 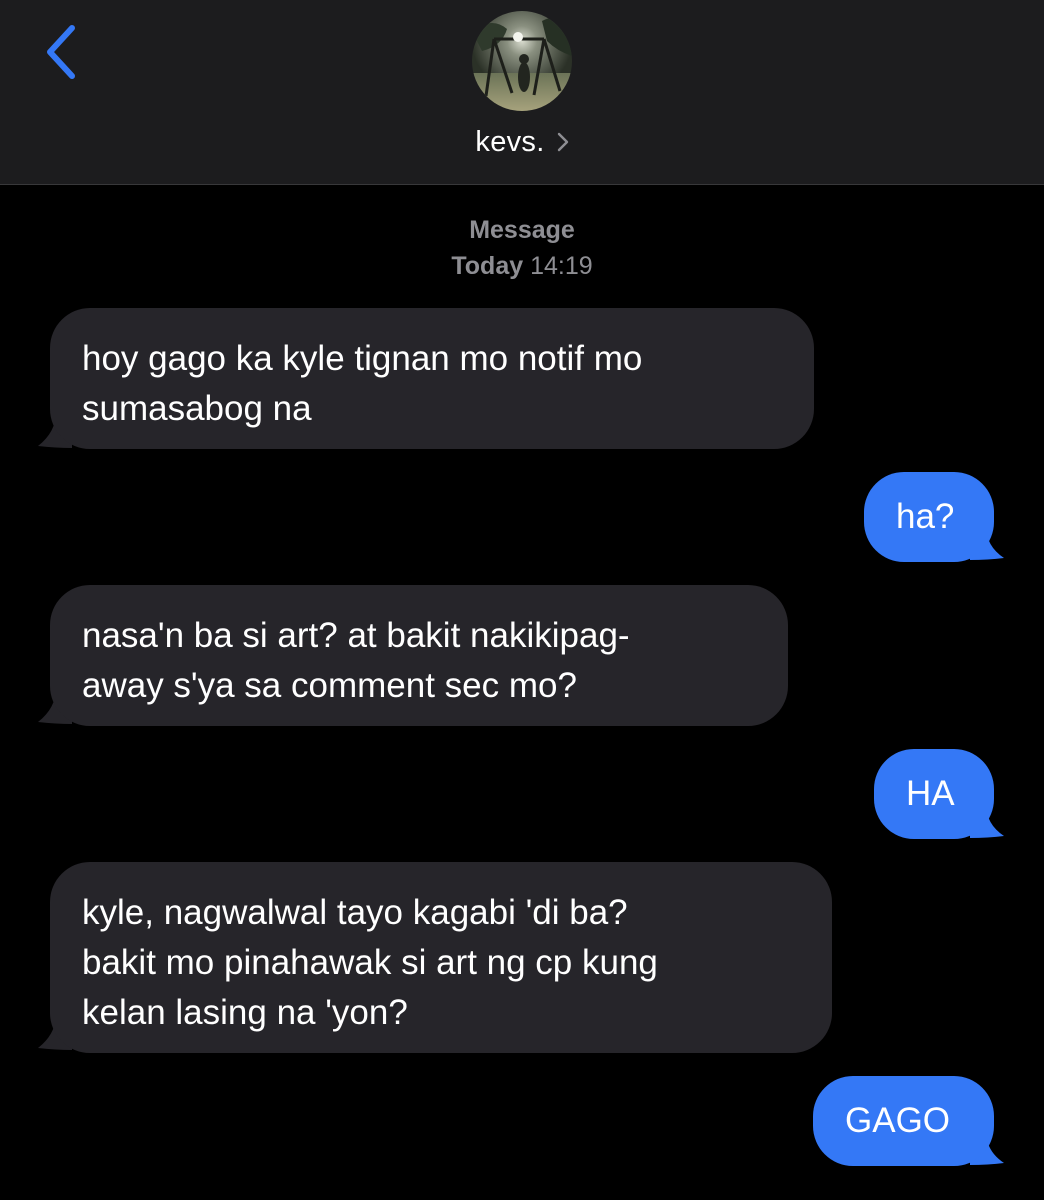 What do you see at coordinates (355, 912) in the screenshot?
I see `message-line: kyle, nagwalwal tayo kagabi 'di ba?` at bounding box center [355, 912].